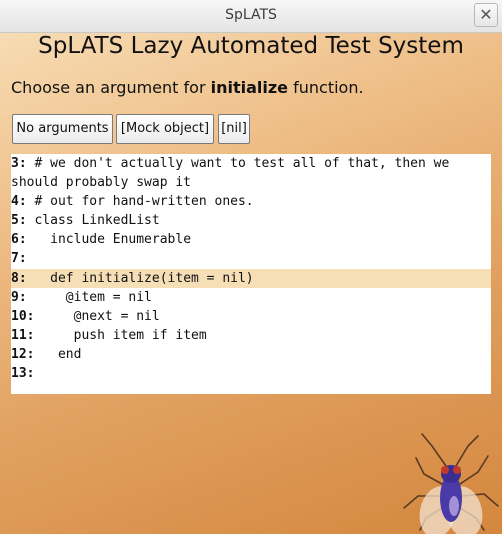 The image size is (502, 534). I want to click on close-icon: ✕, so click(486, 14).